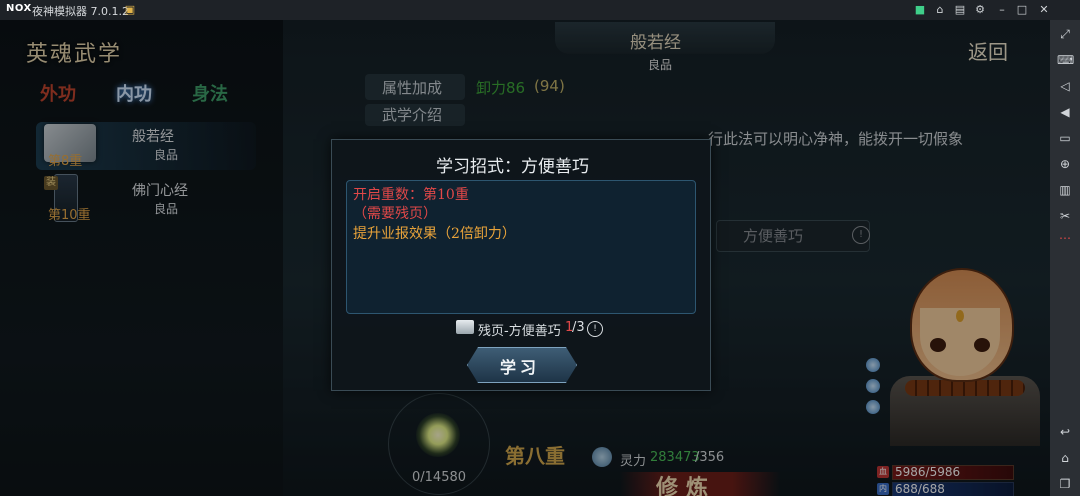 The image size is (1080, 496). I want to click on close-icon: ✕, so click(1044, 10).